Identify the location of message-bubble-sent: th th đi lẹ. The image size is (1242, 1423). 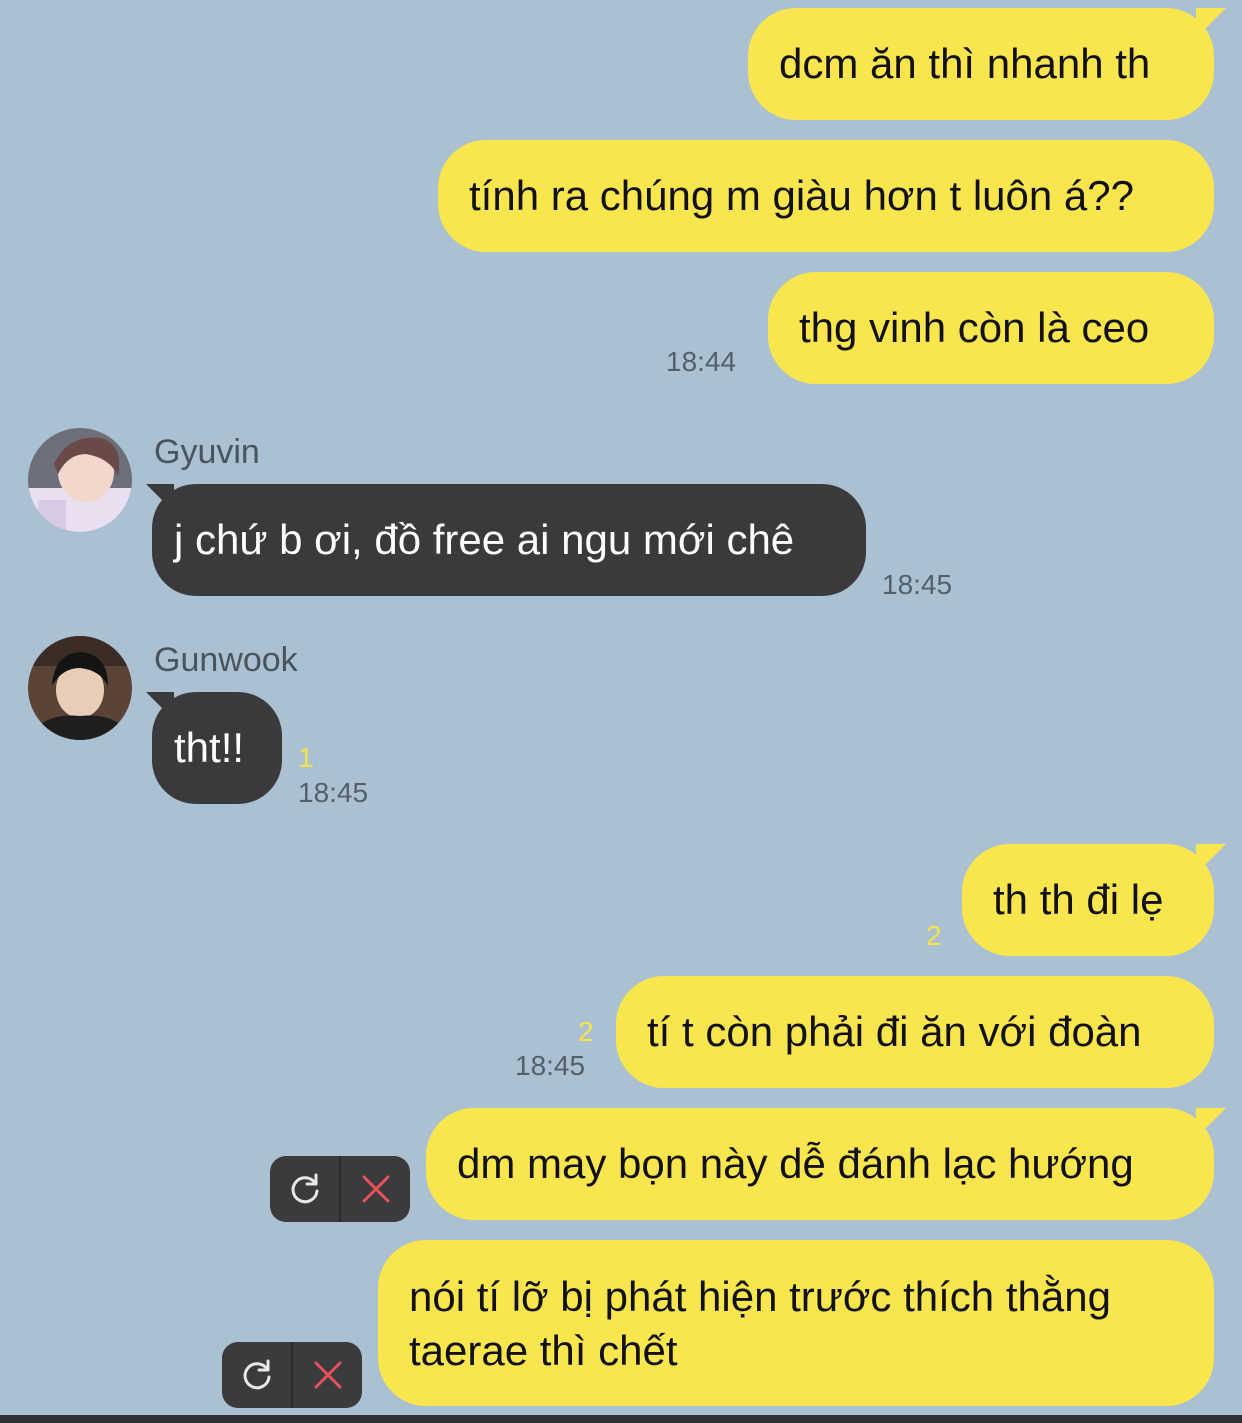
(1088, 900).